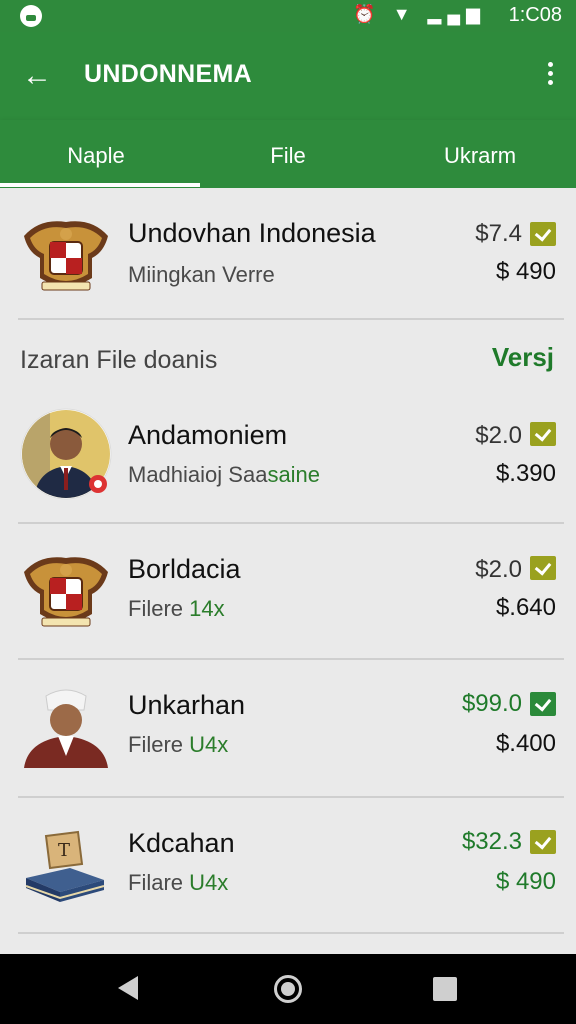  Describe the element at coordinates (525, 607) in the screenshot. I see `item-total: $.640` at that location.